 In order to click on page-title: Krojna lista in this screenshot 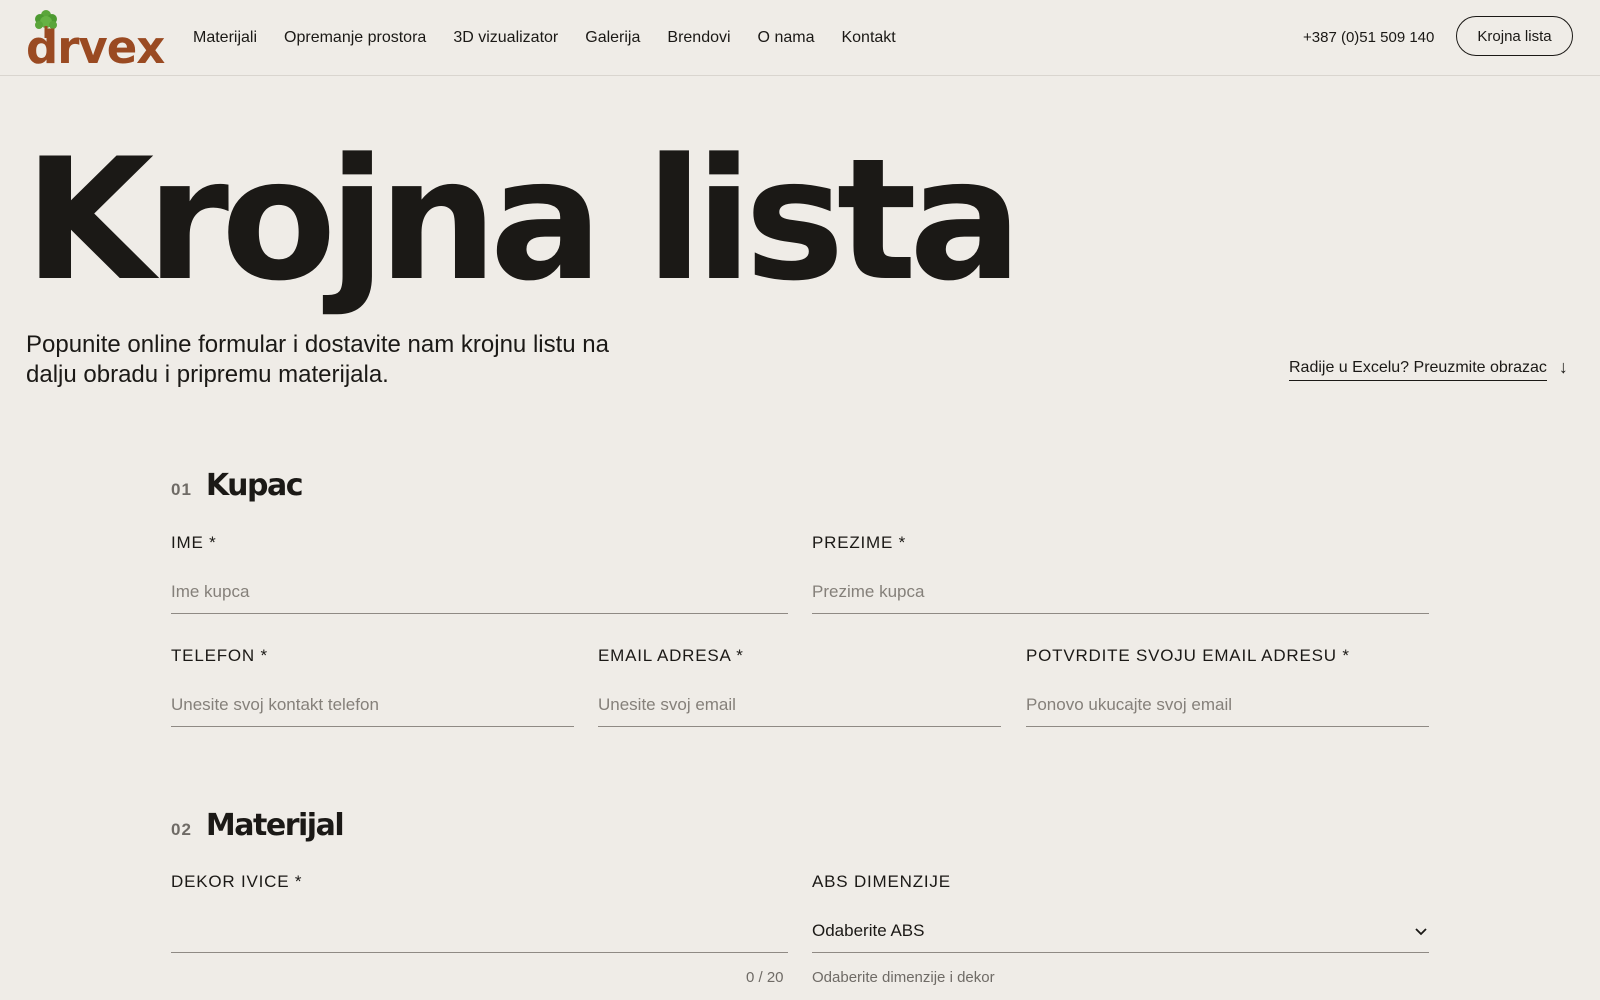, I will do `click(523, 220)`.